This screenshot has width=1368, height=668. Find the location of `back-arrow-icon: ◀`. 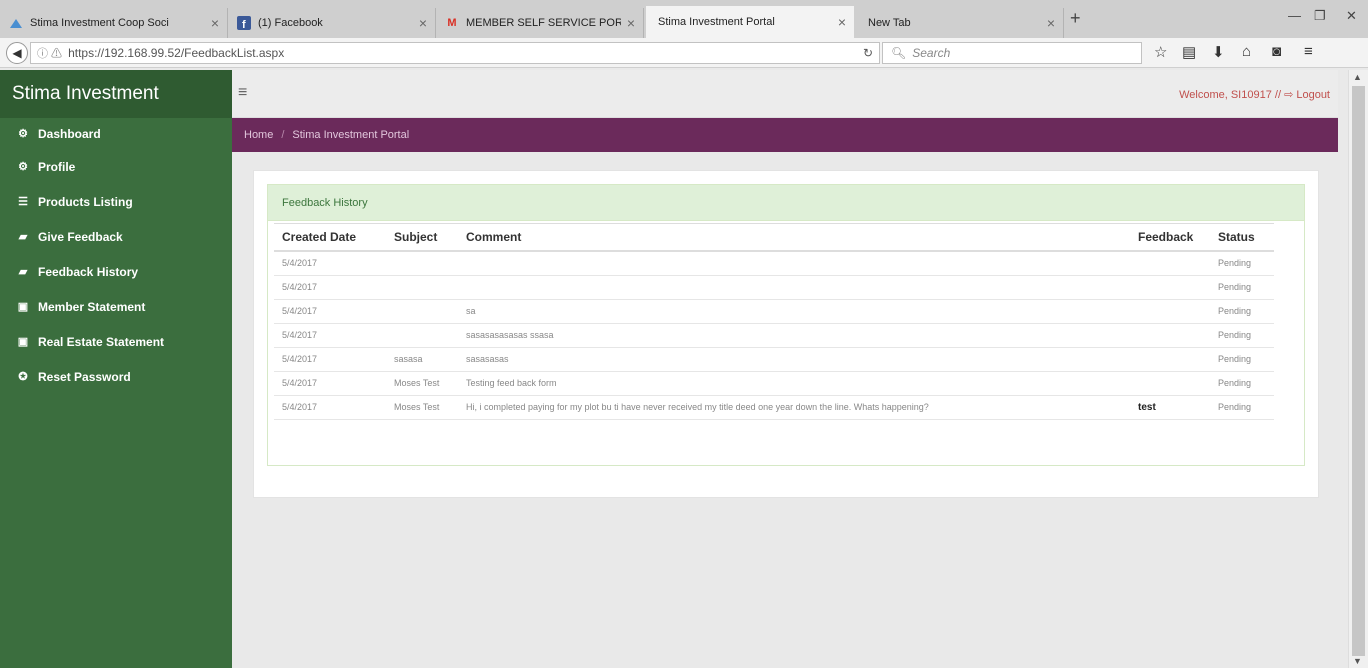

back-arrow-icon: ◀ is located at coordinates (17, 53).